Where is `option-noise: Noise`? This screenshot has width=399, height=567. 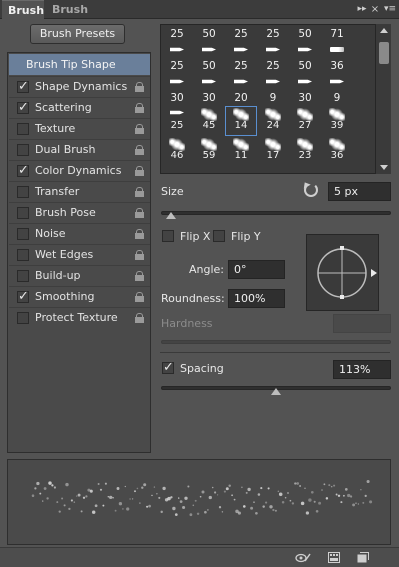
option-noise: Noise is located at coordinates (79, 233).